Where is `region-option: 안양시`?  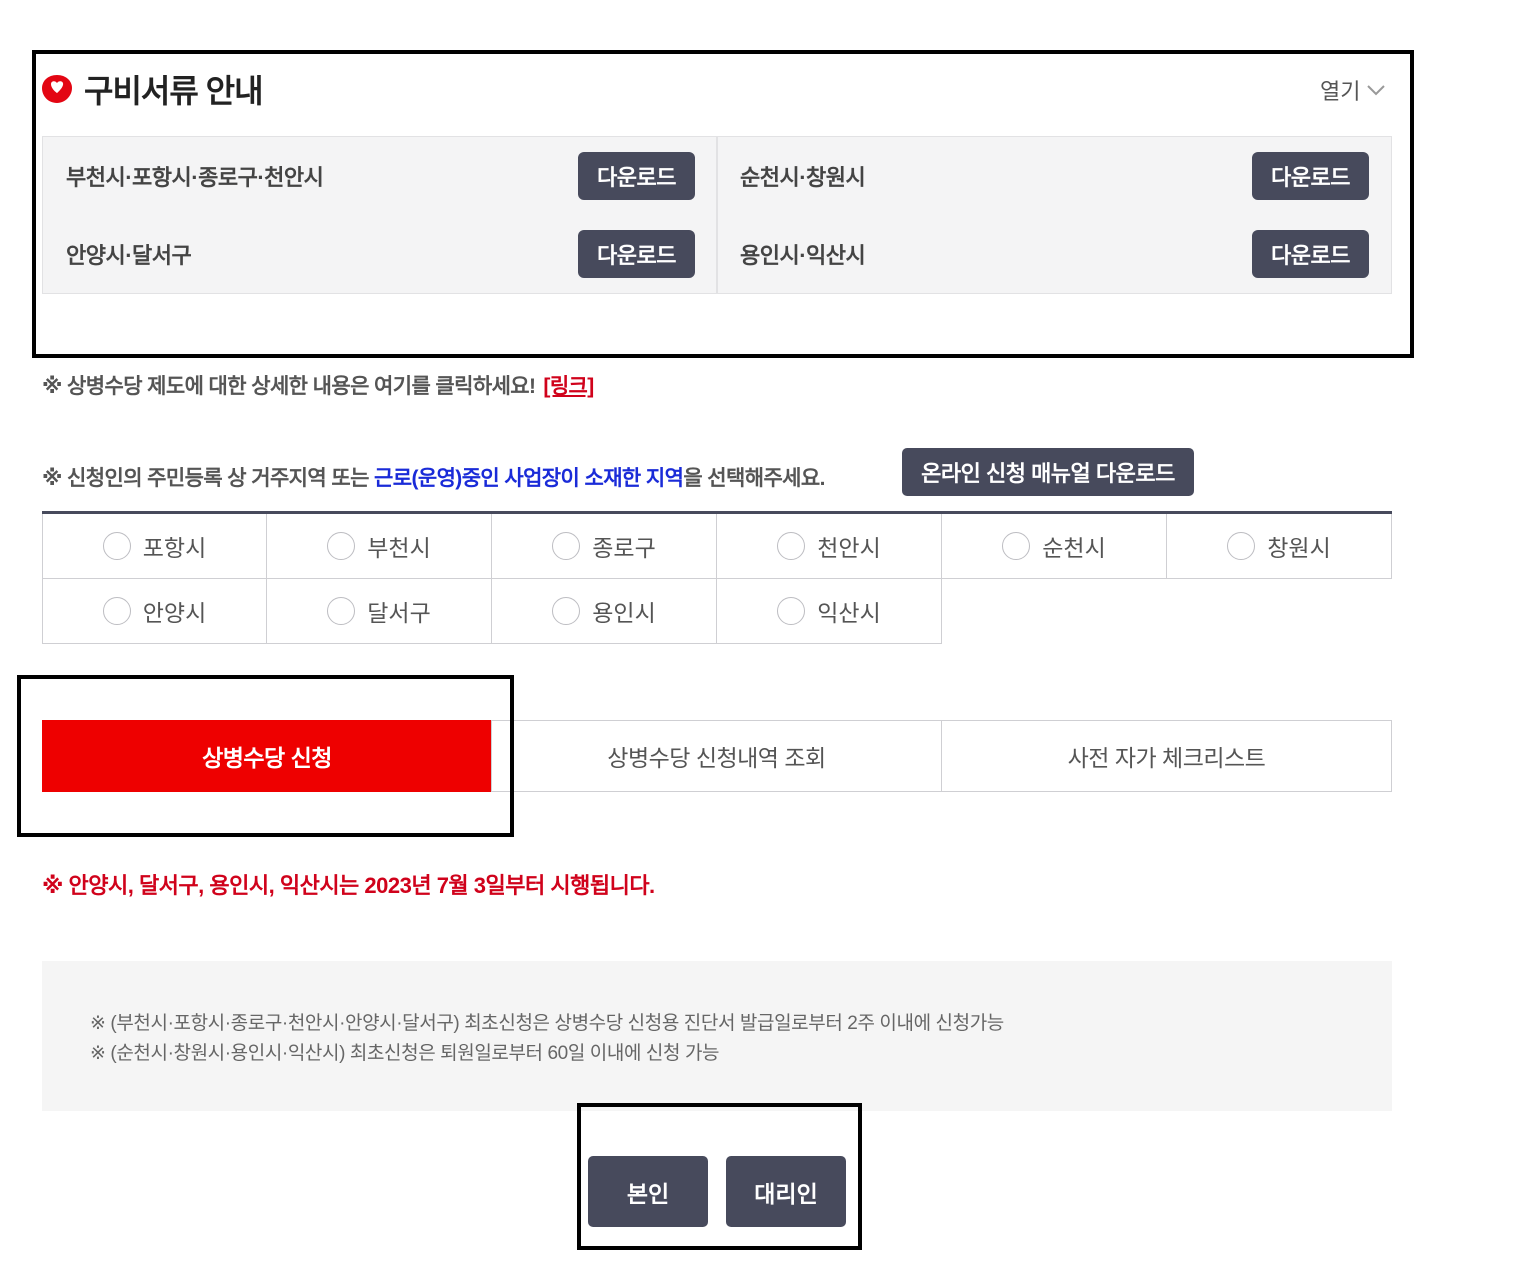 region-option: 안양시 is located at coordinates (154, 611).